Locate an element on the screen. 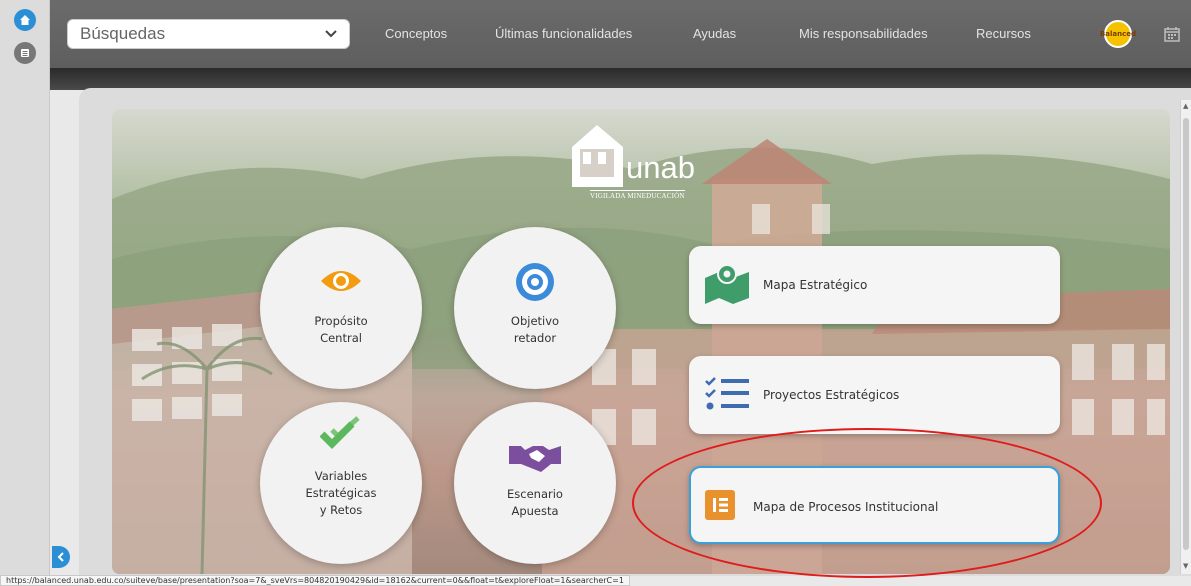 The height and width of the screenshot is (586, 1191). calendar-icon is located at coordinates (1172, 34).